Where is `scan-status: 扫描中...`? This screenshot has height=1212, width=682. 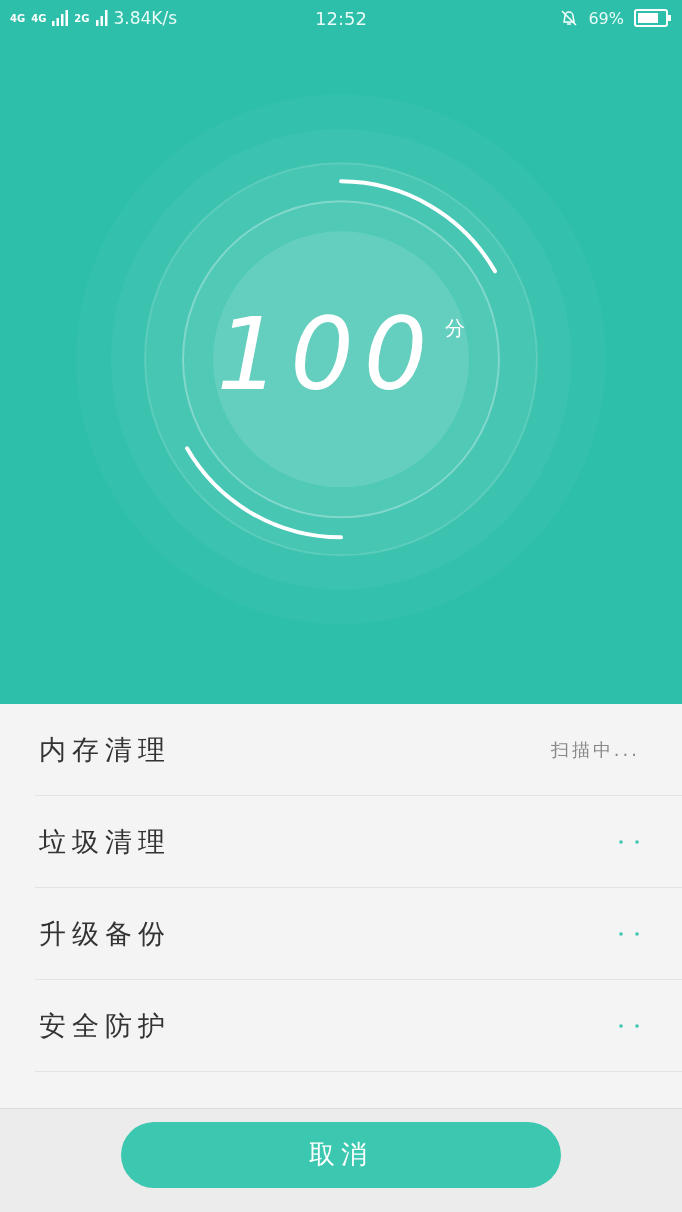 scan-status: 扫描中... is located at coordinates (595, 749).